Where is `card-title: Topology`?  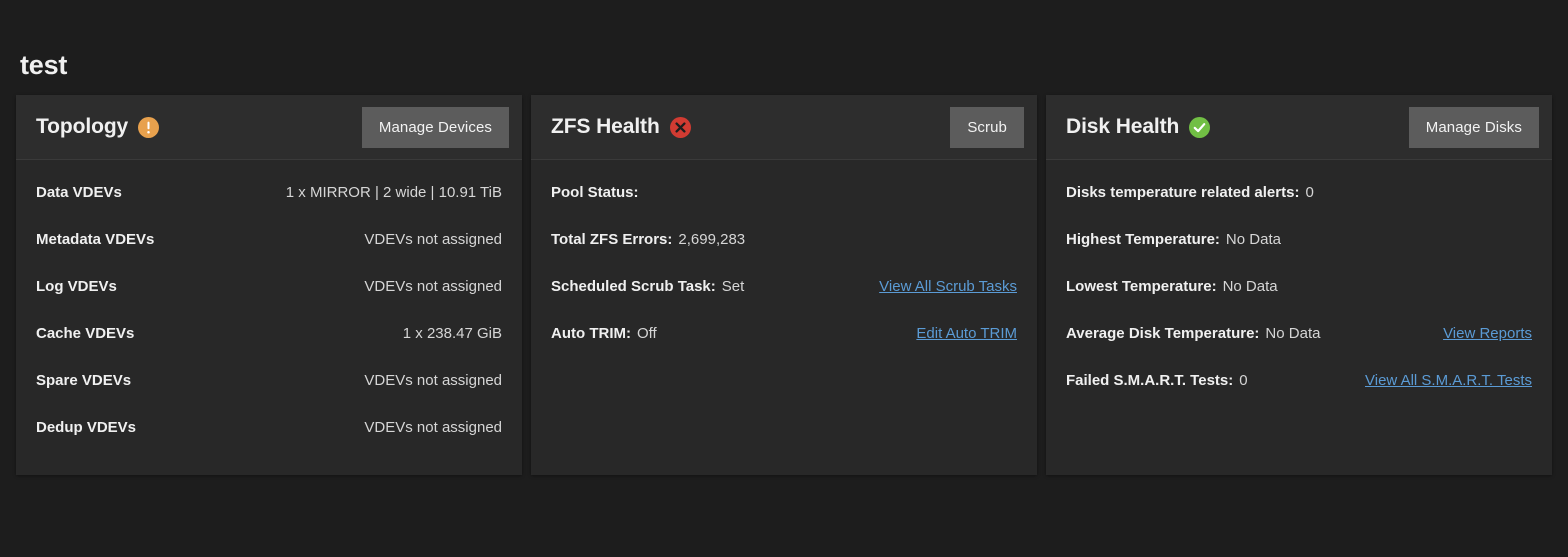 card-title: Topology is located at coordinates (82, 126).